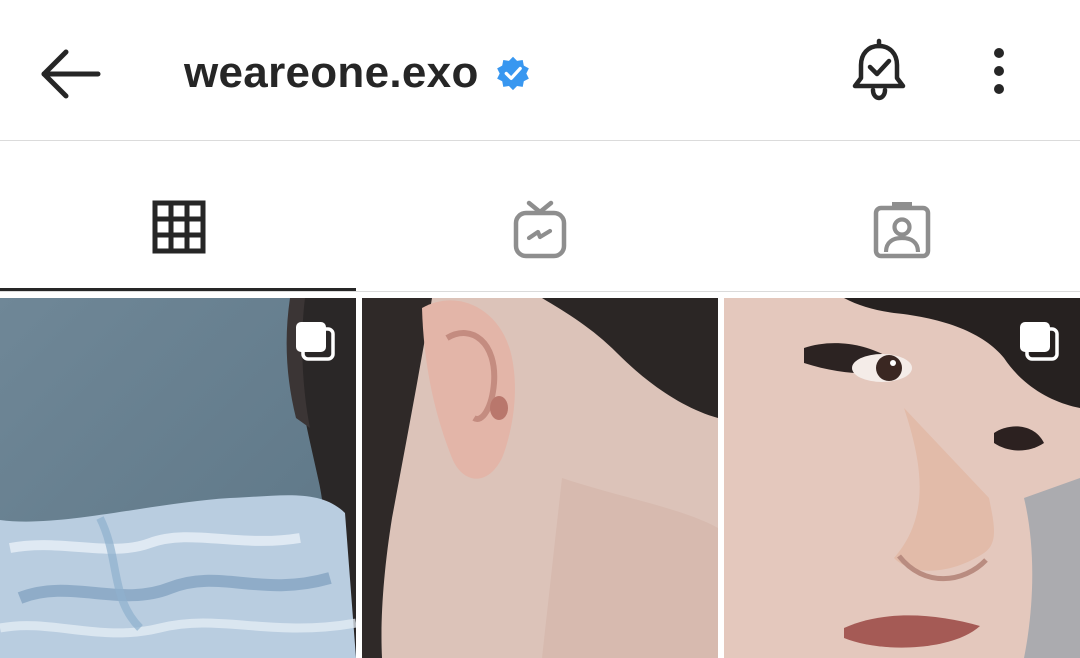 The height and width of the screenshot is (658, 1080). I want to click on igtv-icon, so click(540, 229).